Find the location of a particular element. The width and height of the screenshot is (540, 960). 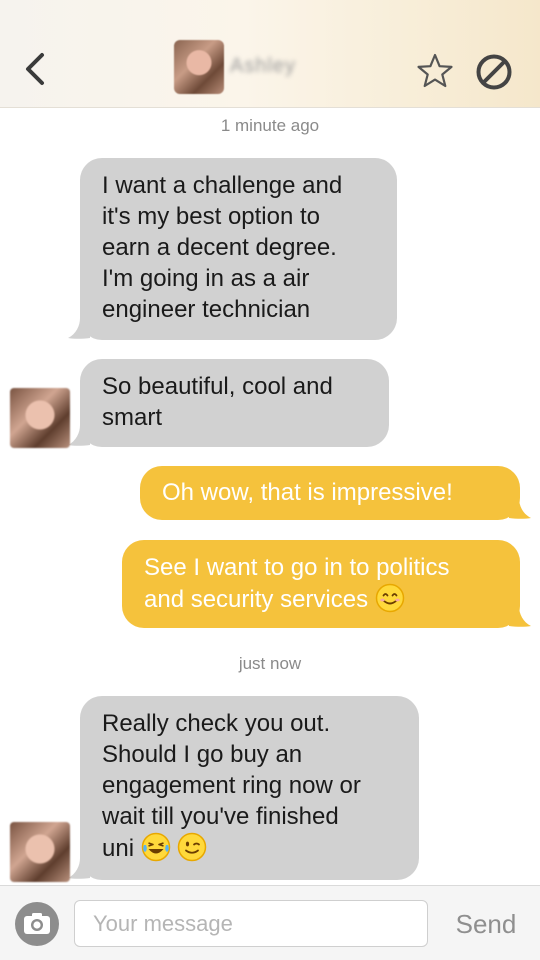

message-line: I'm going in as a air is located at coordinates (206, 278).